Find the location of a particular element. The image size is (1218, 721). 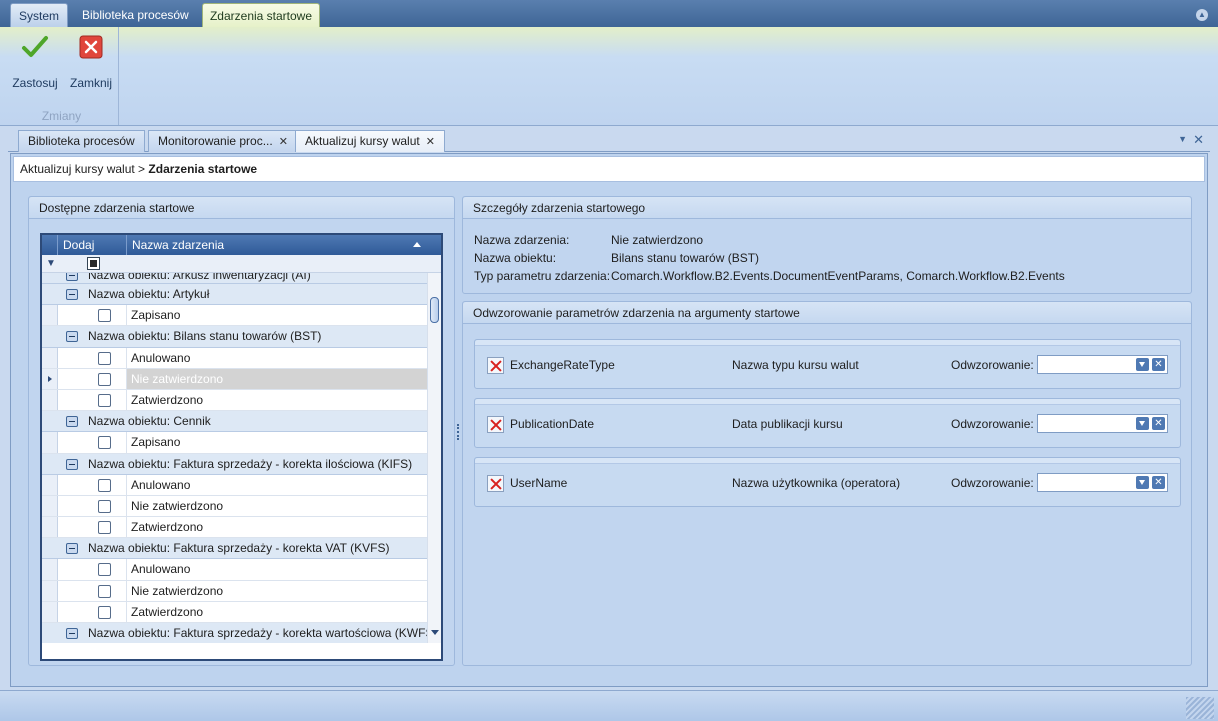

param-description: Data publikacji kursu is located at coordinates (787, 424).